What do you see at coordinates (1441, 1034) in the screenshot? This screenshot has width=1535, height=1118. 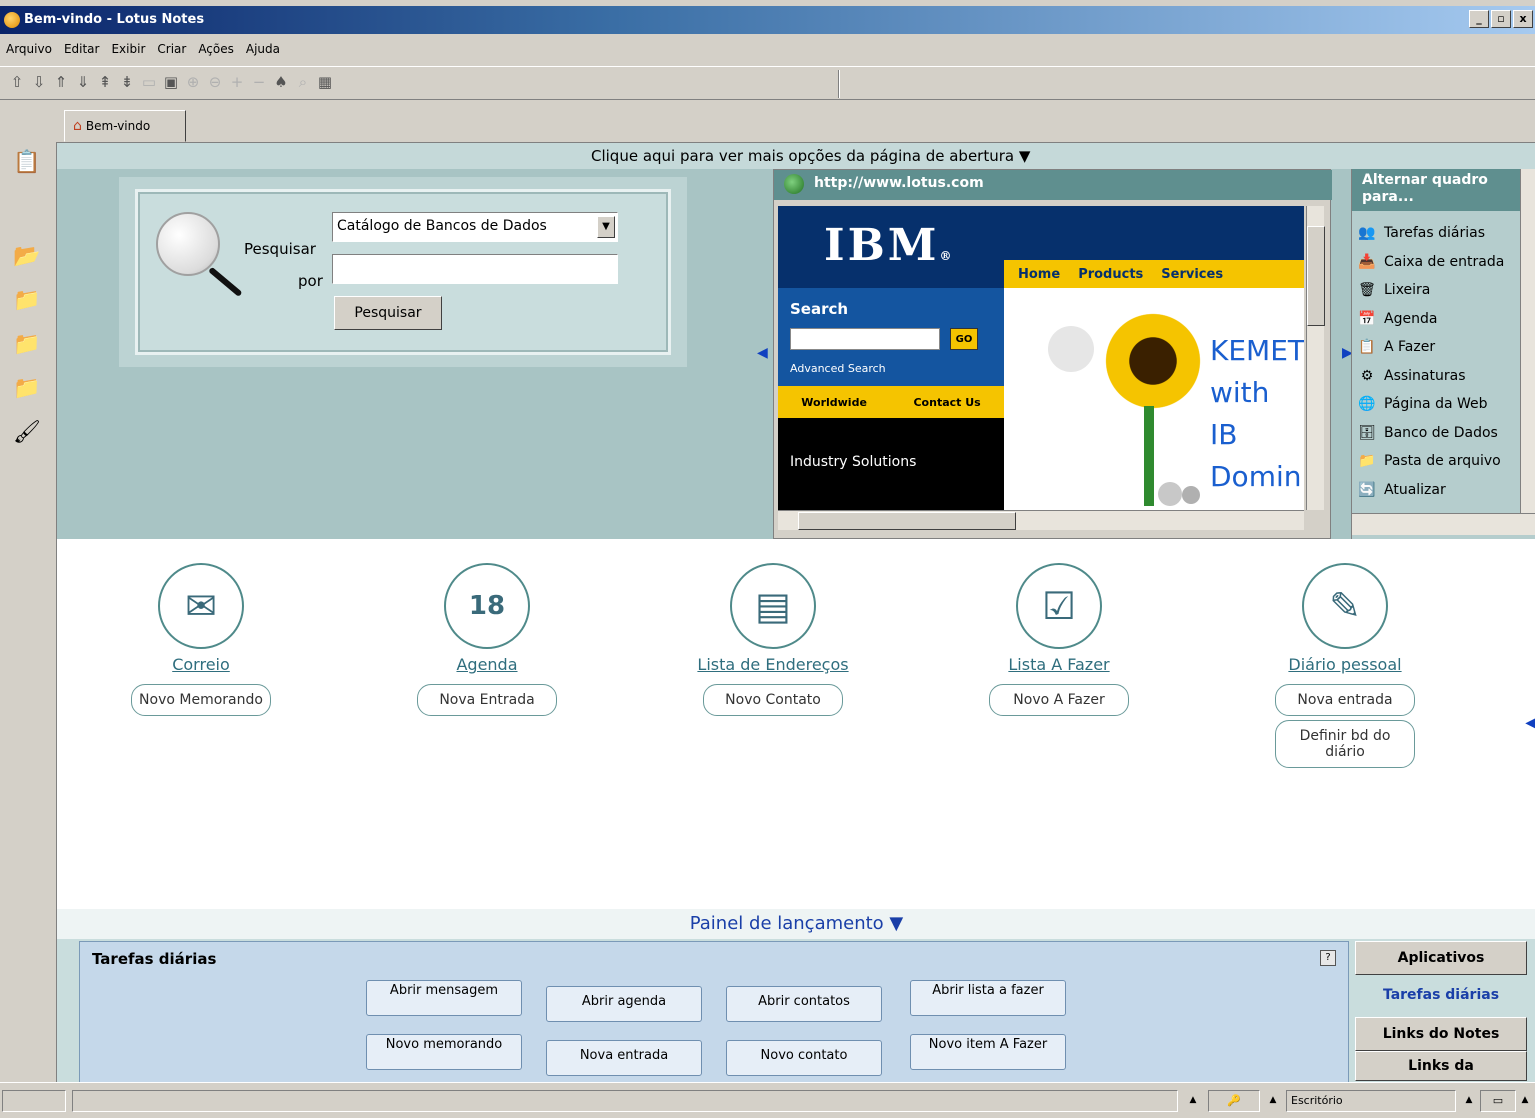 I see `tab-links-notes: Links do Notes` at bounding box center [1441, 1034].